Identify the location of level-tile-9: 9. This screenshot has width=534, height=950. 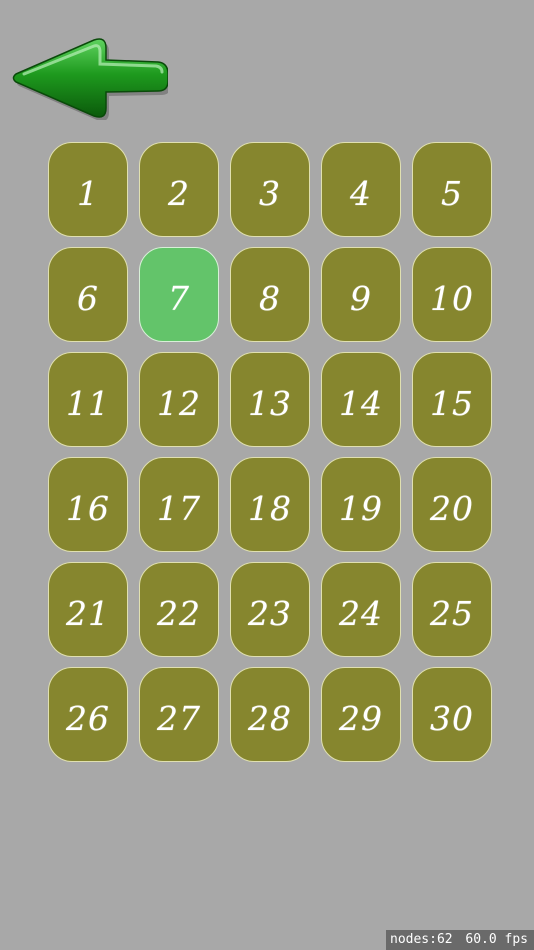
(361, 294).